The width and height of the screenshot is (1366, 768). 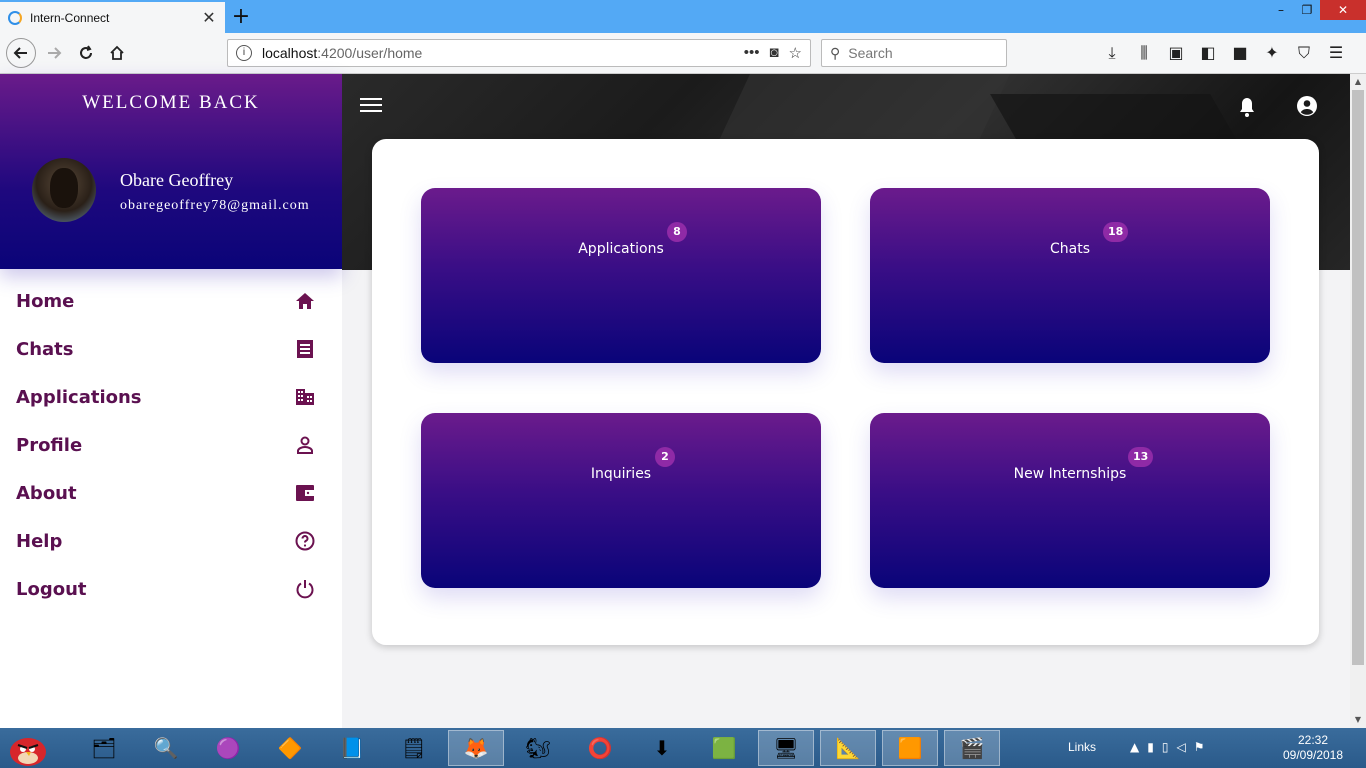 I want to click on sidebar-item-profile: Profile, so click(x=171, y=445).